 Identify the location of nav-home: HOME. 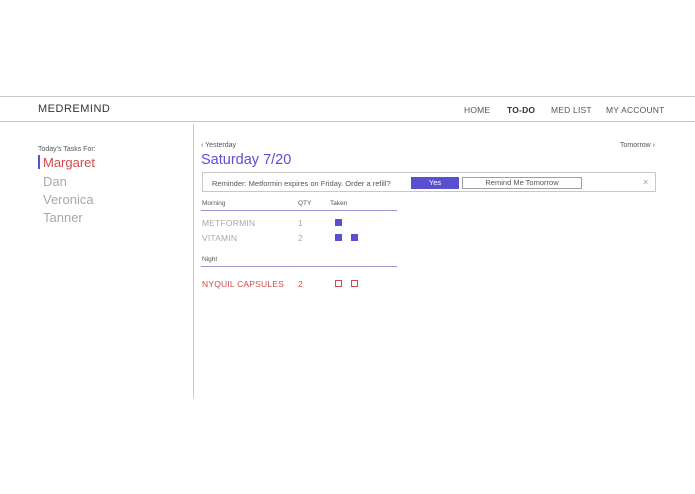
(477, 110).